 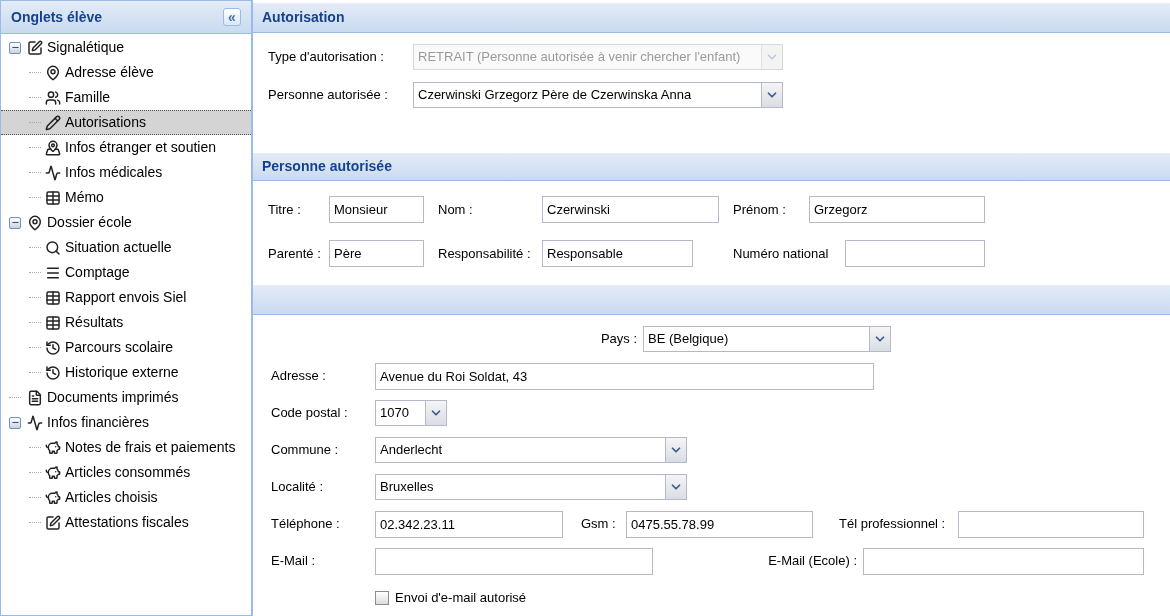 I want to click on tree-item: Historique externe, so click(x=126, y=372).